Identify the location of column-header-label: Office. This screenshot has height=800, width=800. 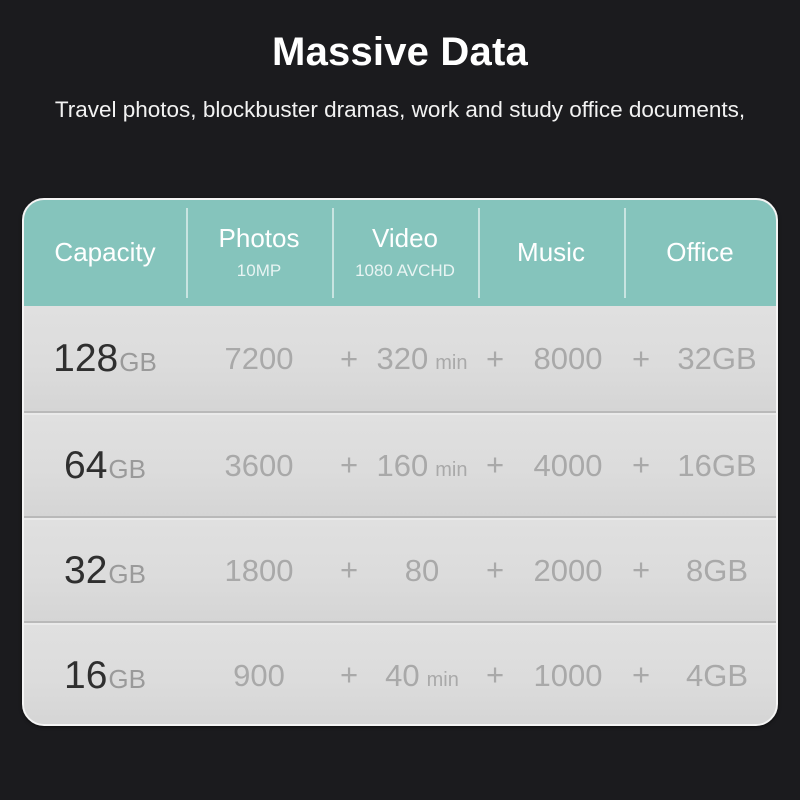
(700, 252).